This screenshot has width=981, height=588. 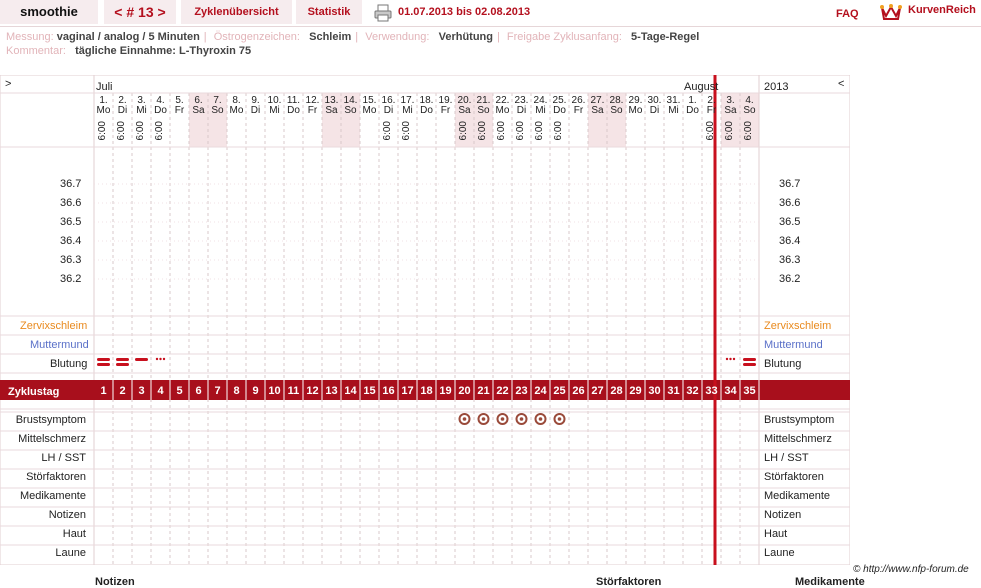 I want to click on cycle-day-number: 19, so click(x=445, y=391).